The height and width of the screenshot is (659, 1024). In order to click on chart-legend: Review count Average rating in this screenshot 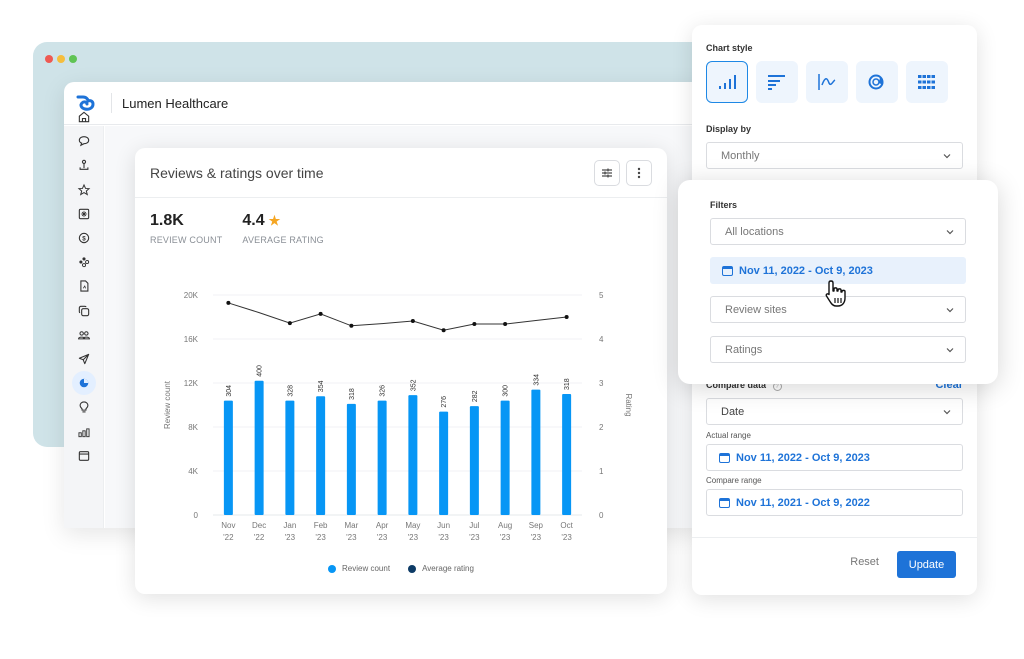, I will do `click(401, 568)`.